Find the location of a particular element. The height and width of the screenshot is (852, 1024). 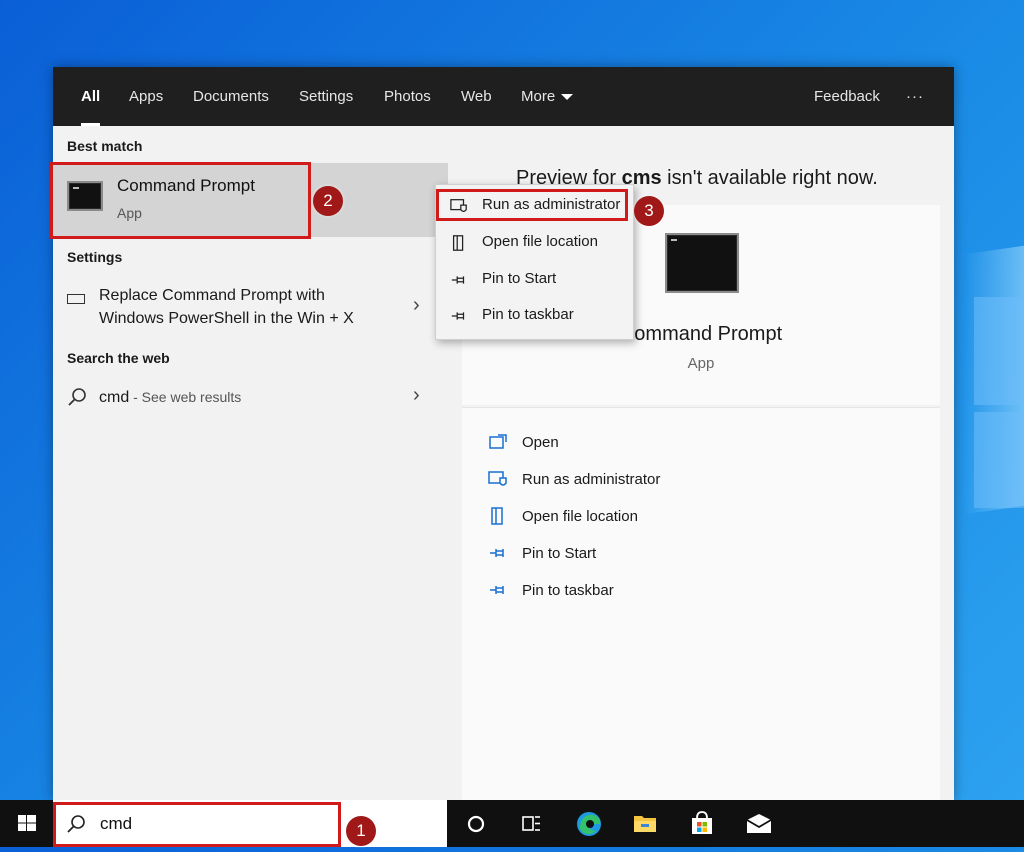

tab-all: All is located at coordinates (91, 96).